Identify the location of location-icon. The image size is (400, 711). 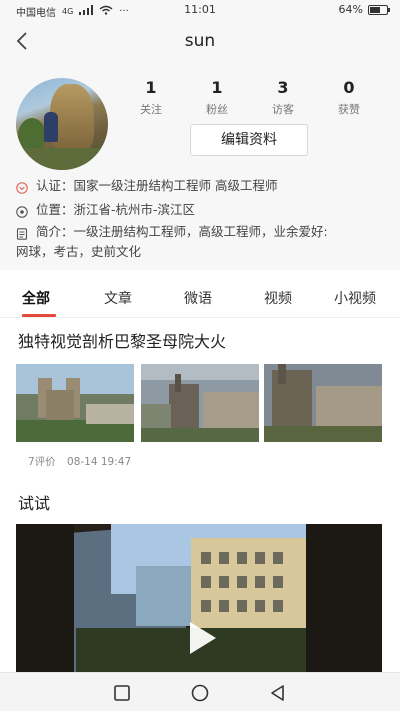
(22, 211).